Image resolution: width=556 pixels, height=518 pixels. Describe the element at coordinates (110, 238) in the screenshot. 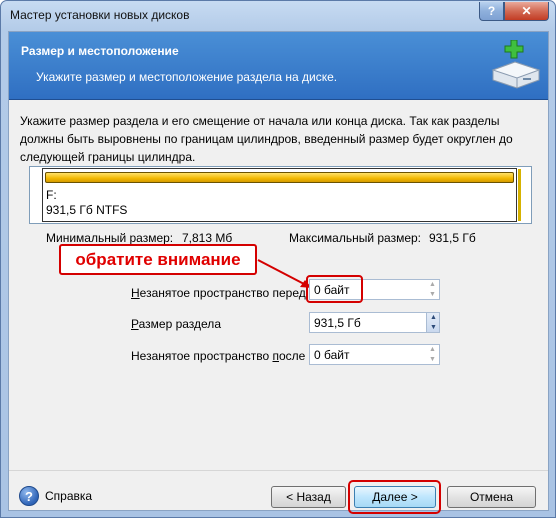

I see `min-size-label: Минимальный размер:` at that location.